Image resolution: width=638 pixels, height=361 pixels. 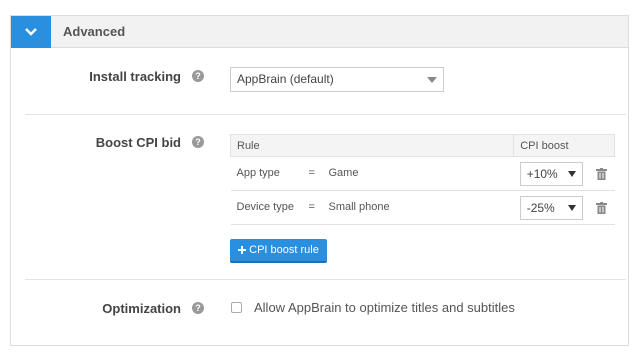 I want to click on plus-icon, so click(x=242, y=250).